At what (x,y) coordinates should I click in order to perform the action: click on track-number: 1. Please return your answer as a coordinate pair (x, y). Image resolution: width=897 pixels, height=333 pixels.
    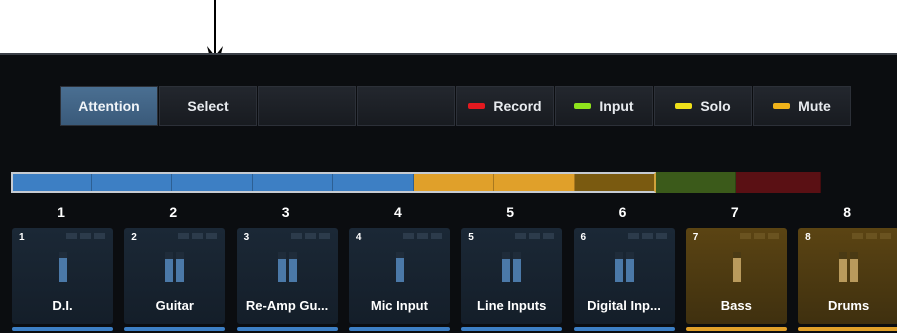
    Looking at the image, I should click on (61, 212).